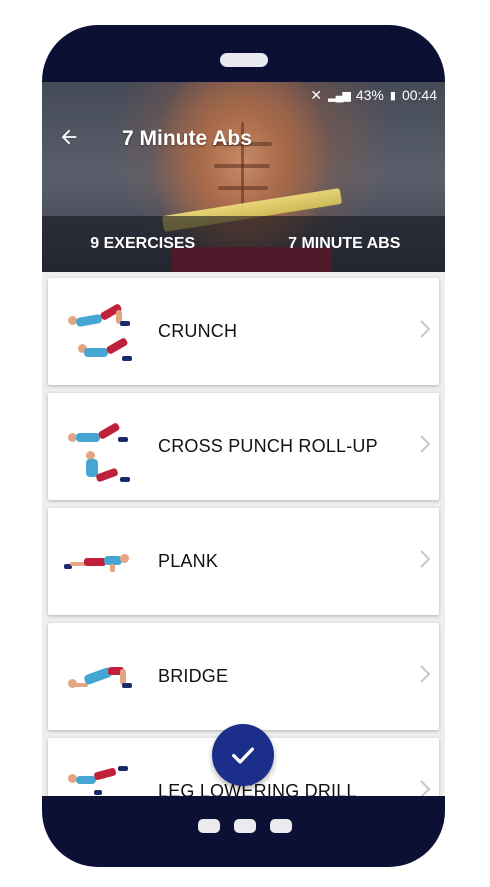  What do you see at coordinates (94, 767) in the screenshot?
I see `leg-lowering-drill-illustration` at bounding box center [94, 767].